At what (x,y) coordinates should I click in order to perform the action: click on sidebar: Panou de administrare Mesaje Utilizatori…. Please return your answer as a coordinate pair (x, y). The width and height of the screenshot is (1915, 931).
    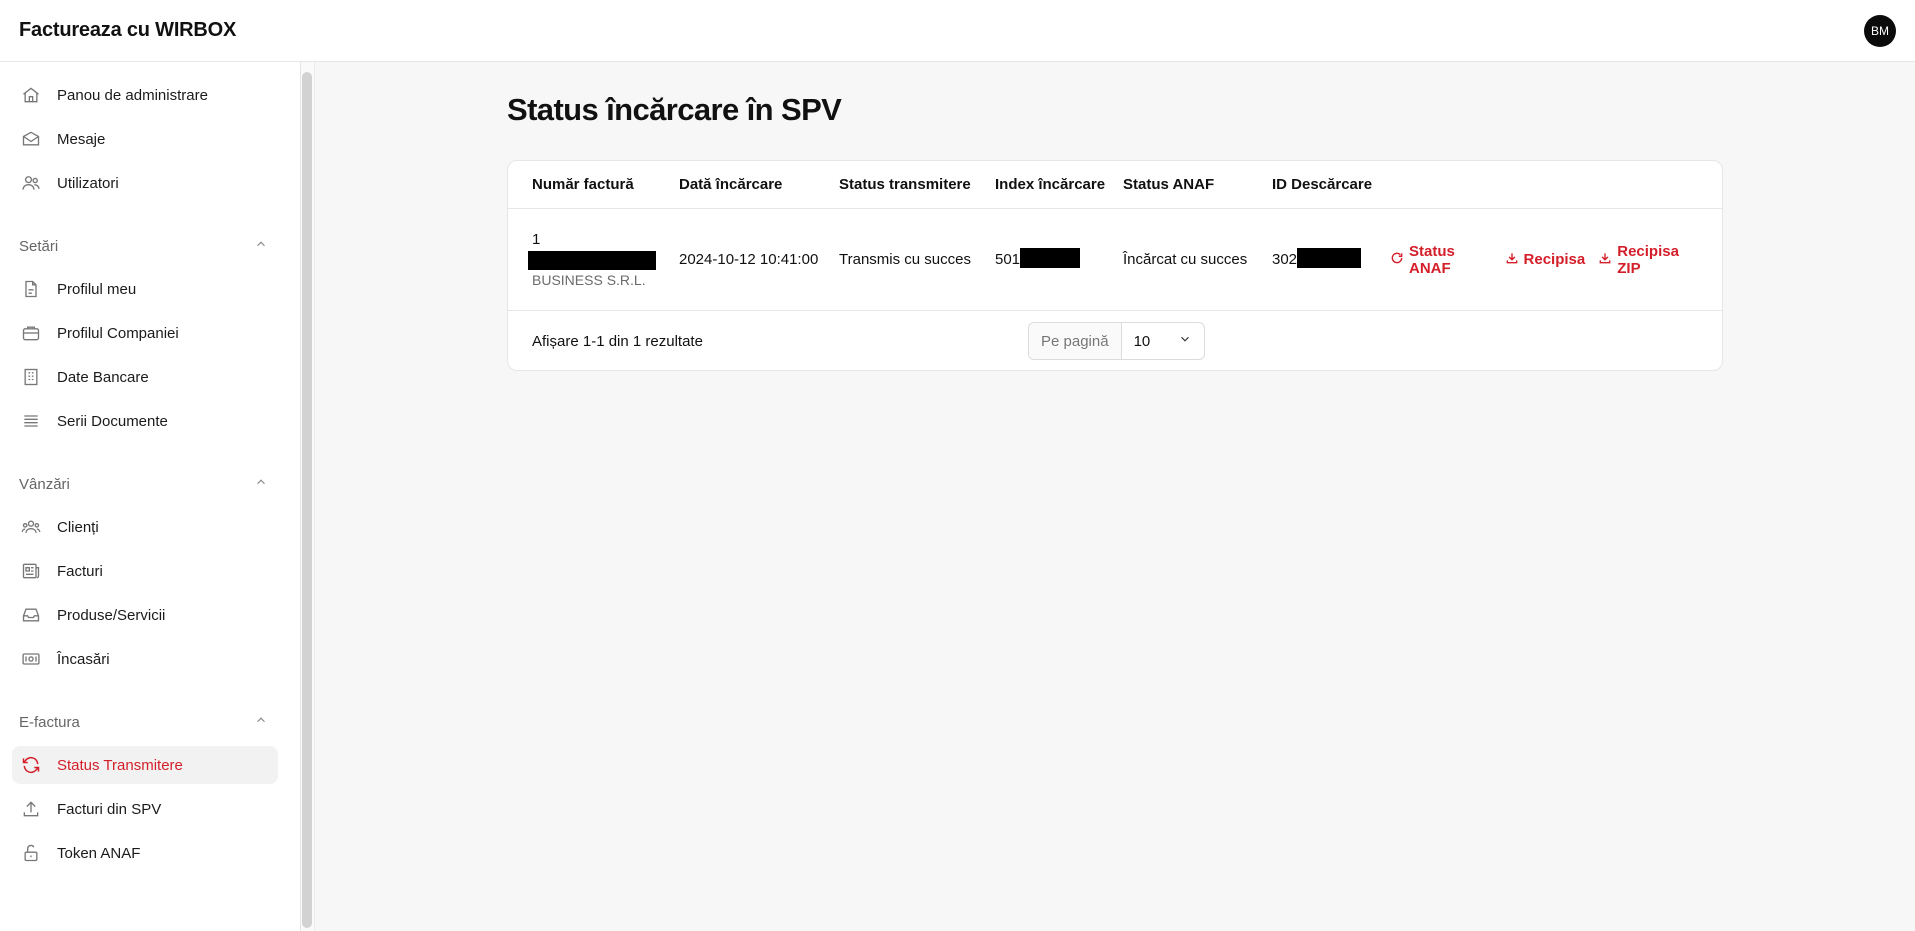
    Looking at the image, I should click on (150, 496).